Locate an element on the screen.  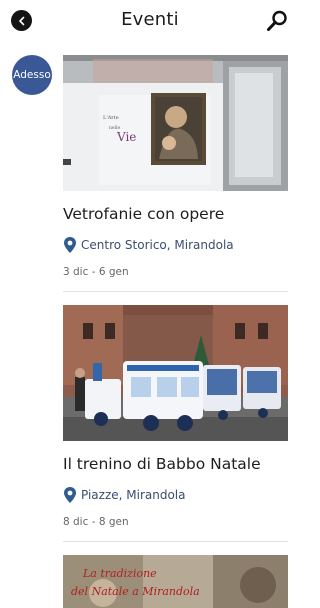
search-button is located at coordinates (277, 21).